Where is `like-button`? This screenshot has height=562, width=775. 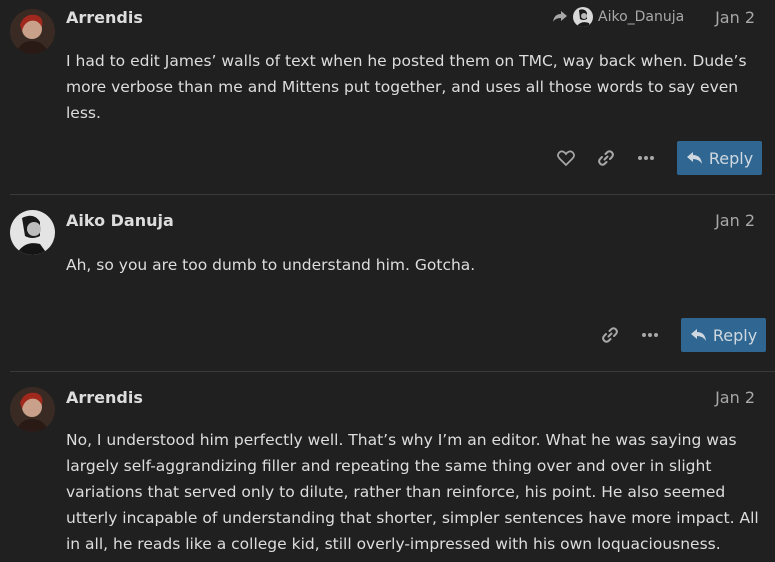 like-button is located at coordinates (566, 158).